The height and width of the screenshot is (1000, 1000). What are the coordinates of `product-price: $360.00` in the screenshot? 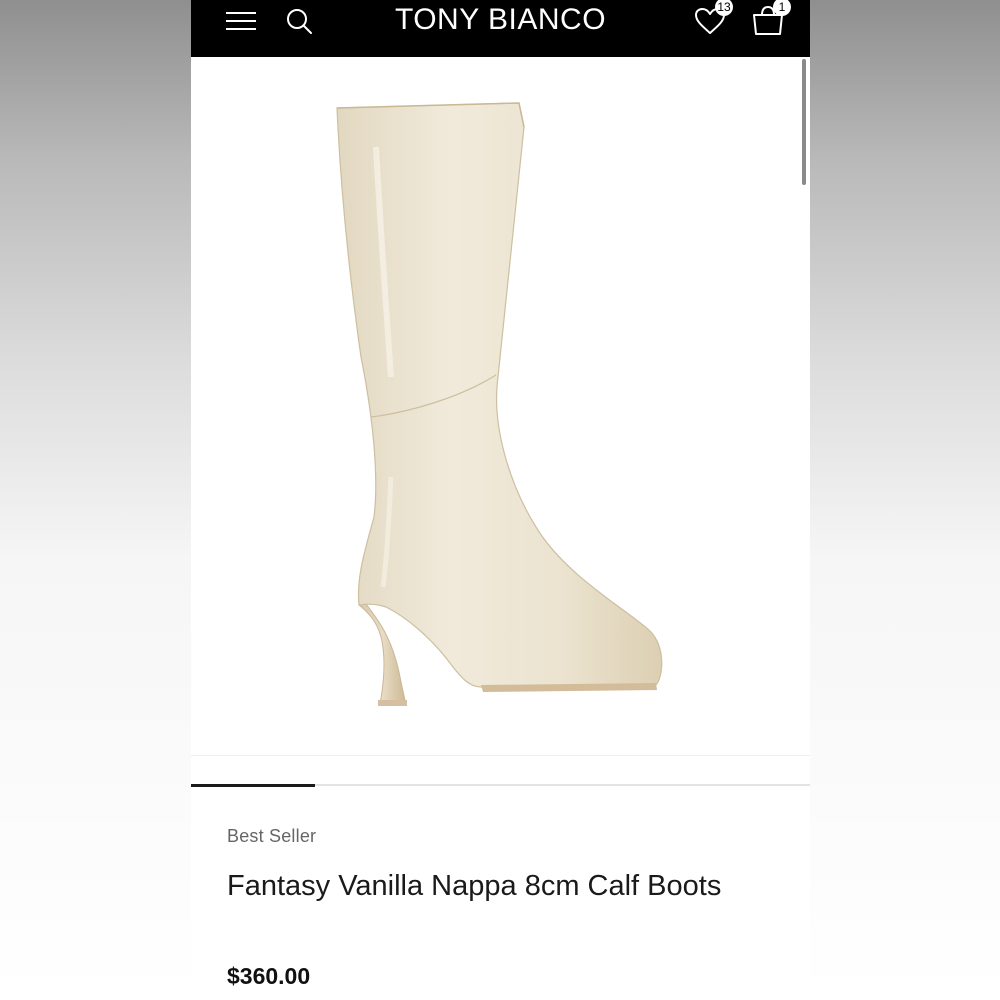 It's located at (269, 976).